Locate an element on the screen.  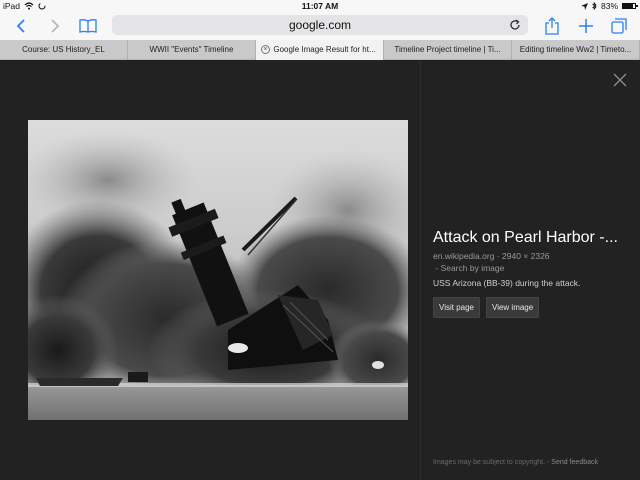
forward-button is located at coordinates (55, 26).